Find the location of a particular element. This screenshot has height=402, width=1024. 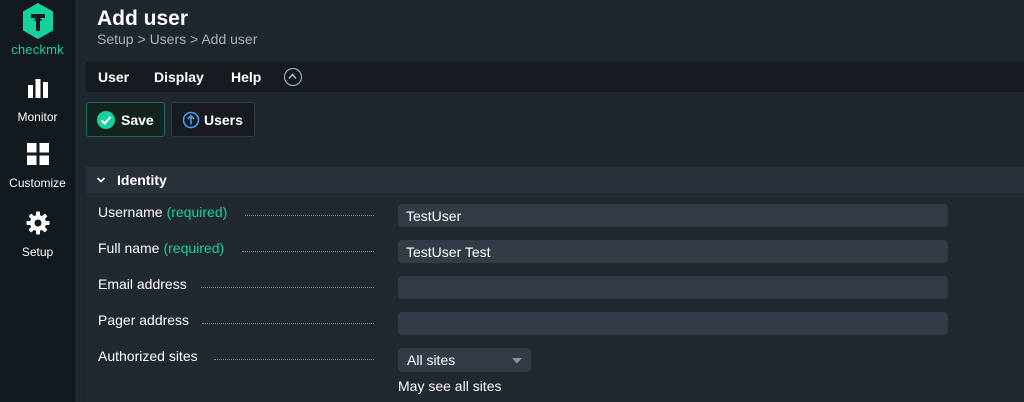

gear-icon is located at coordinates (37, 223).